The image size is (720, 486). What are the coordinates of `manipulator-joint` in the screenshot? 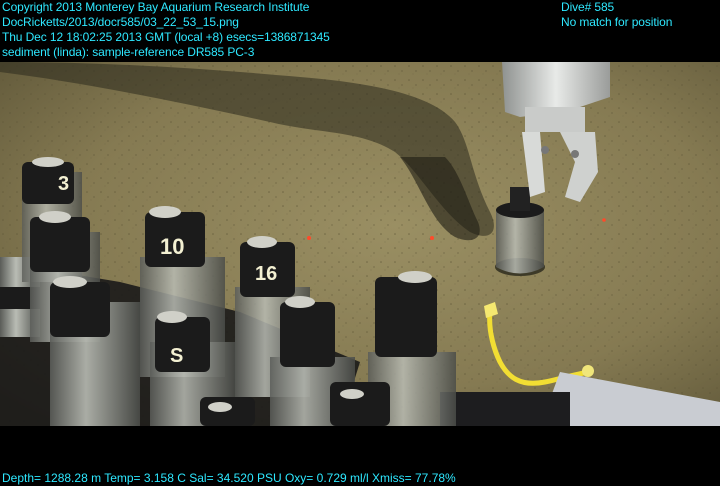 It's located at (555, 119).